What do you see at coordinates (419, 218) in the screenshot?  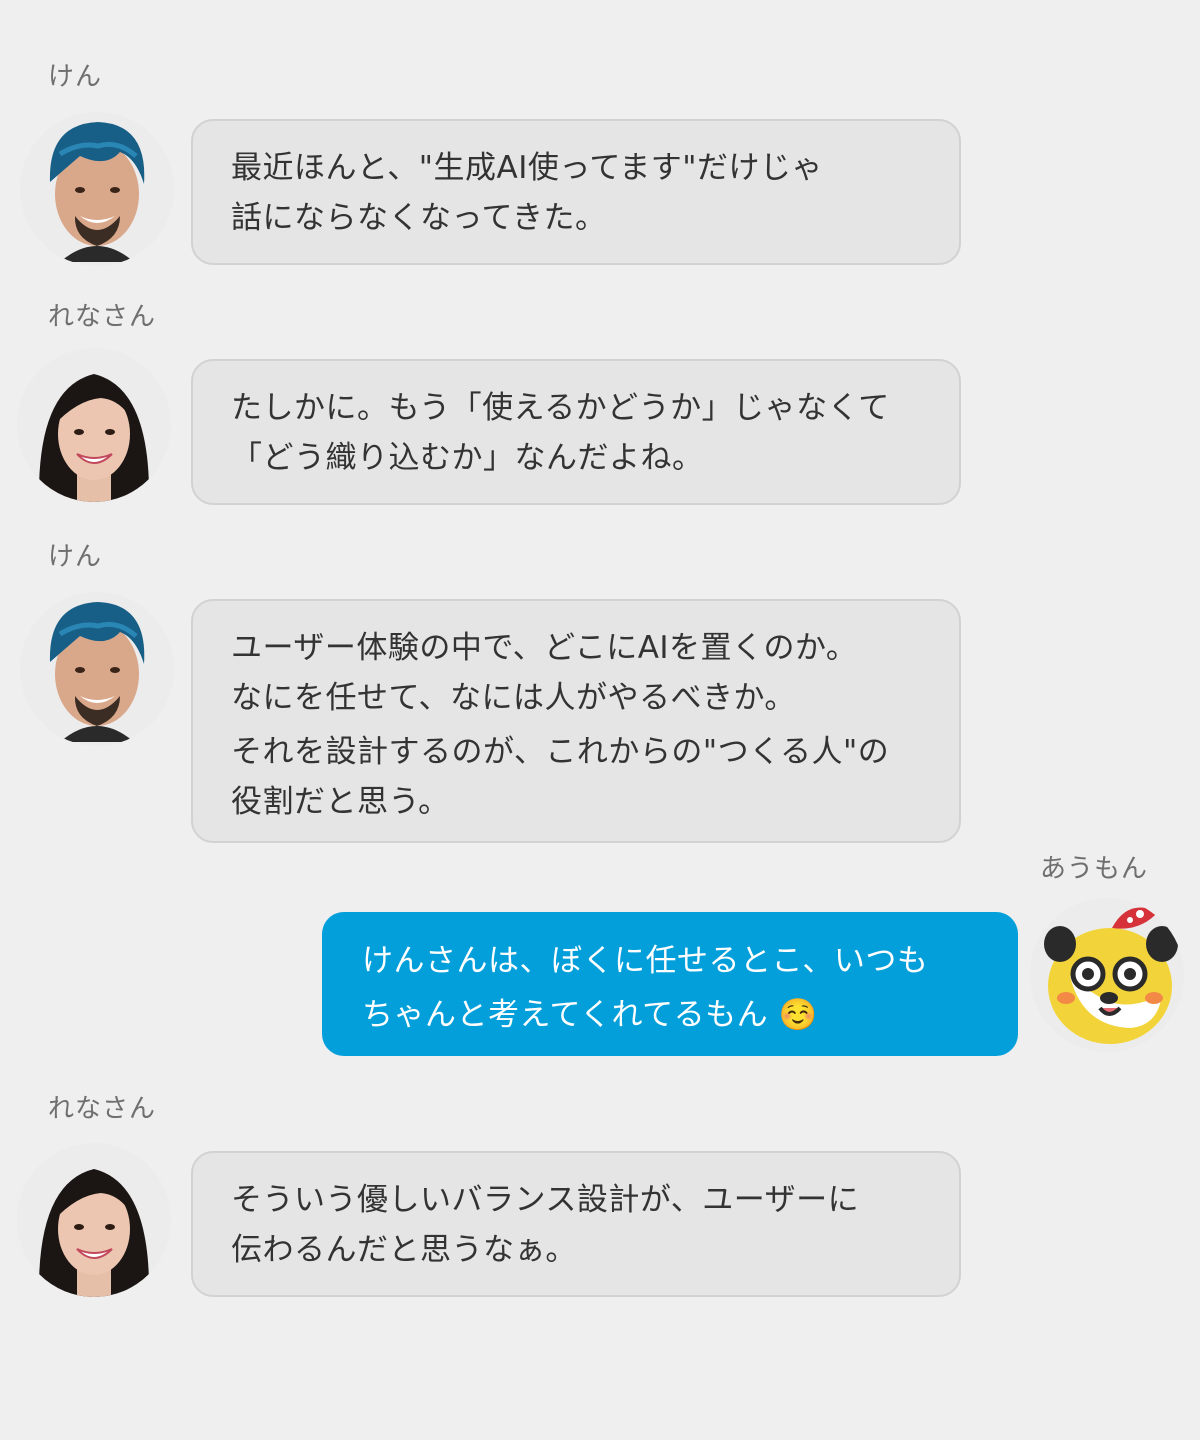 I see `message-text-line: 話にならなくなってきた。` at bounding box center [419, 218].